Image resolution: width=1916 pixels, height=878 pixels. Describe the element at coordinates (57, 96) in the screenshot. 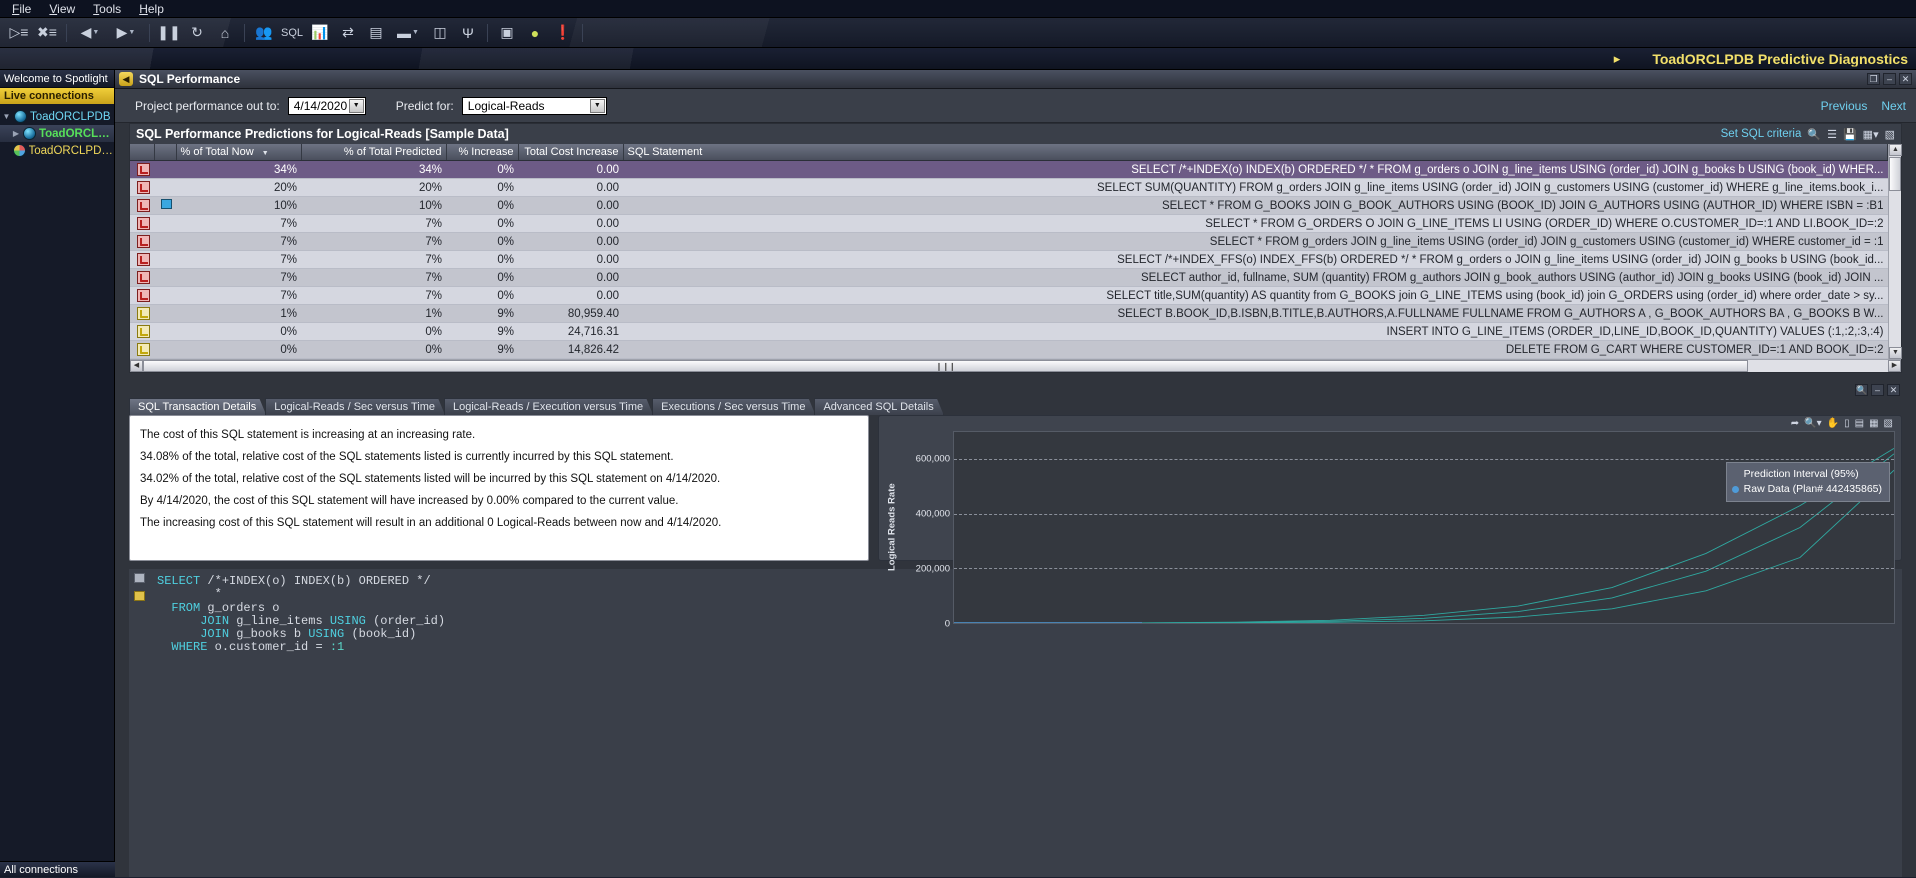

I see `sidebar-live-connections-header: Live connections` at that location.